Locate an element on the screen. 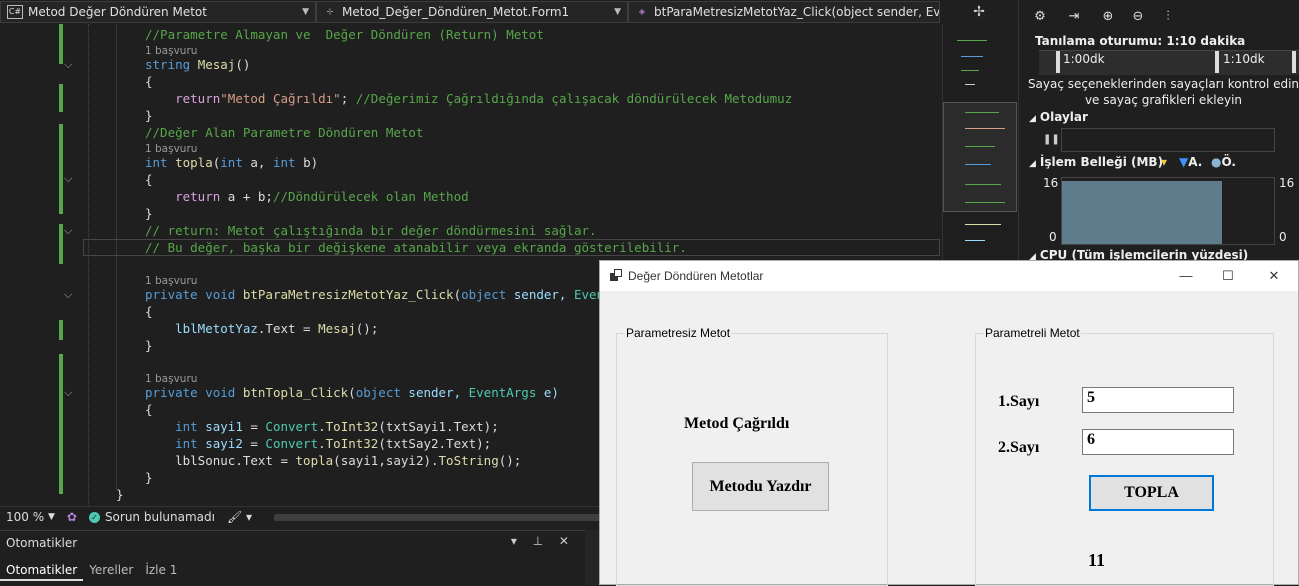 This screenshot has width=1299, height=586. panel-controls: ▾ ⊥ ✕ is located at coordinates (543, 541).